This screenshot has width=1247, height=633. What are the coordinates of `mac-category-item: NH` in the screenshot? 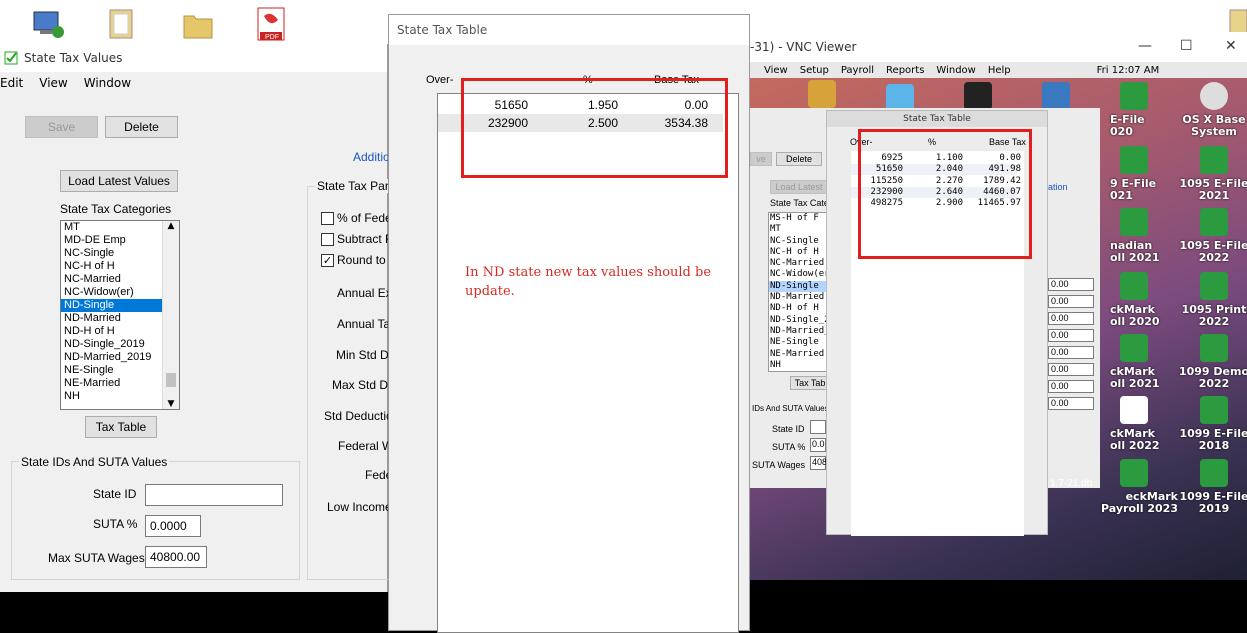 It's located at (798, 365).